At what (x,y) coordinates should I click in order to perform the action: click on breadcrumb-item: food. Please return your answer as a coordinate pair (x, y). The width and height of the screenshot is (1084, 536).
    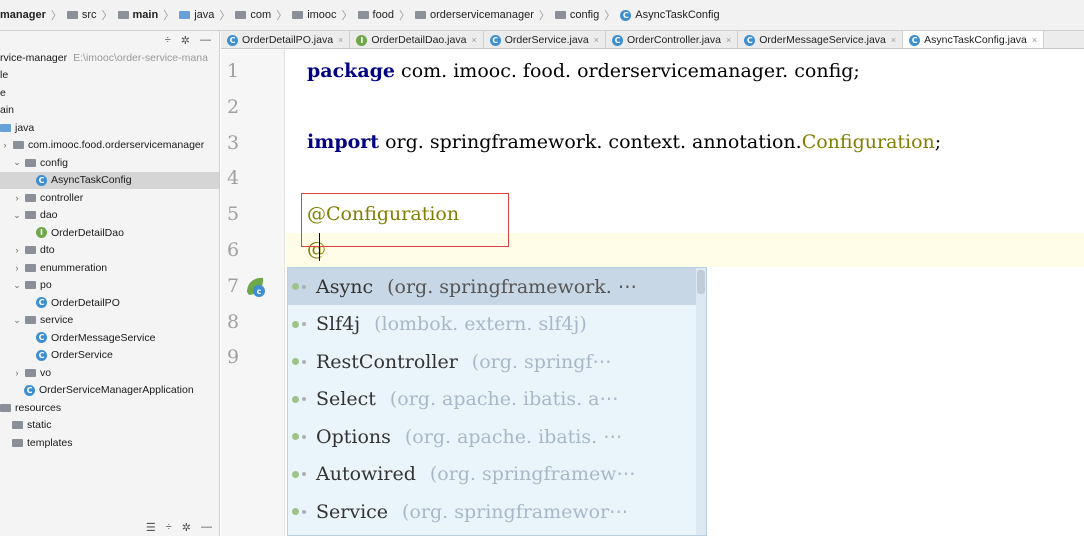
    Looking at the image, I should click on (375, 15).